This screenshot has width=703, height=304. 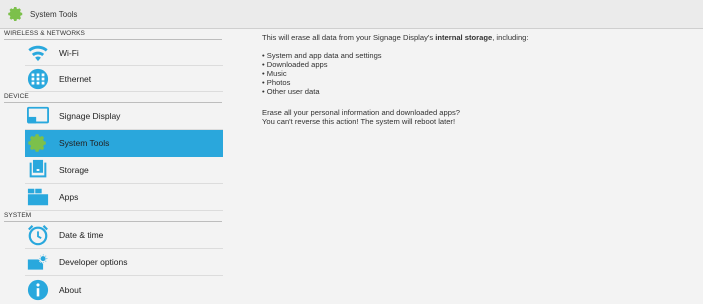 I want to click on window-title: System Tools, so click(x=54, y=14).